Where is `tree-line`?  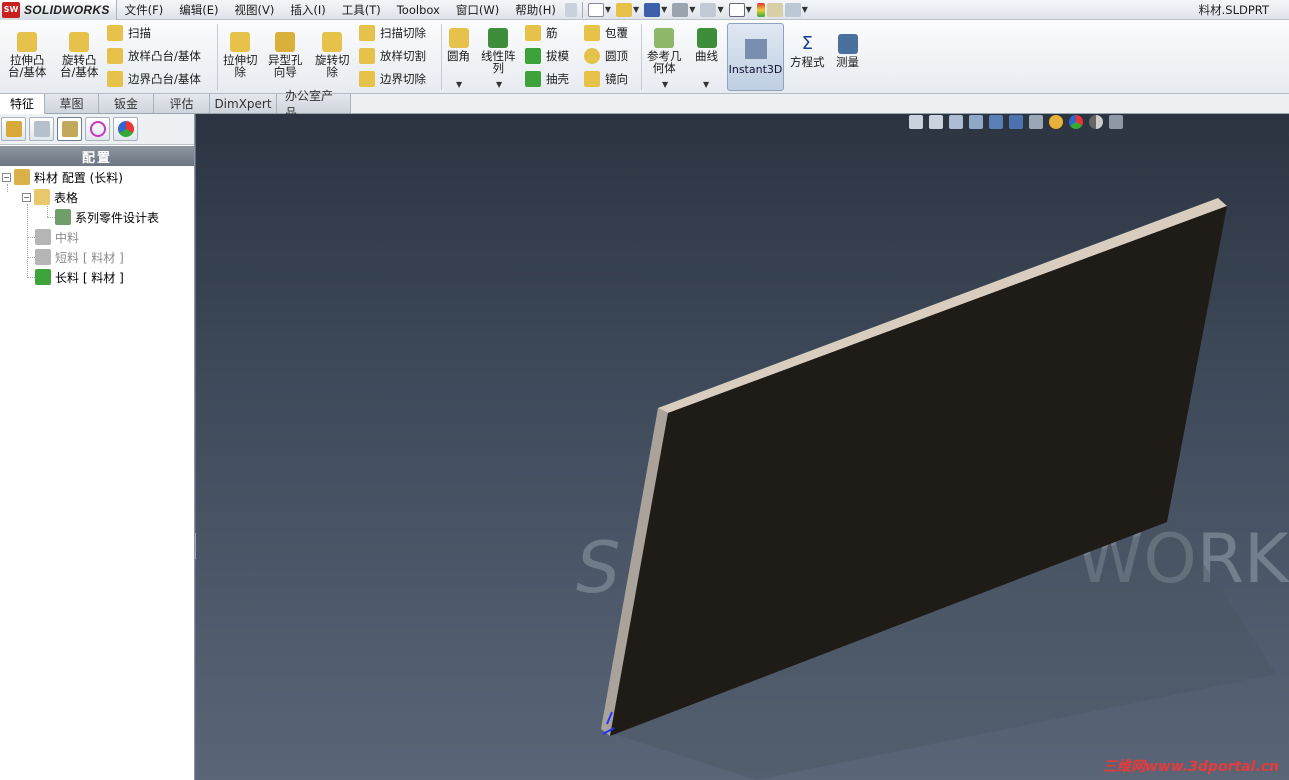
tree-line is located at coordinates (31, 257).